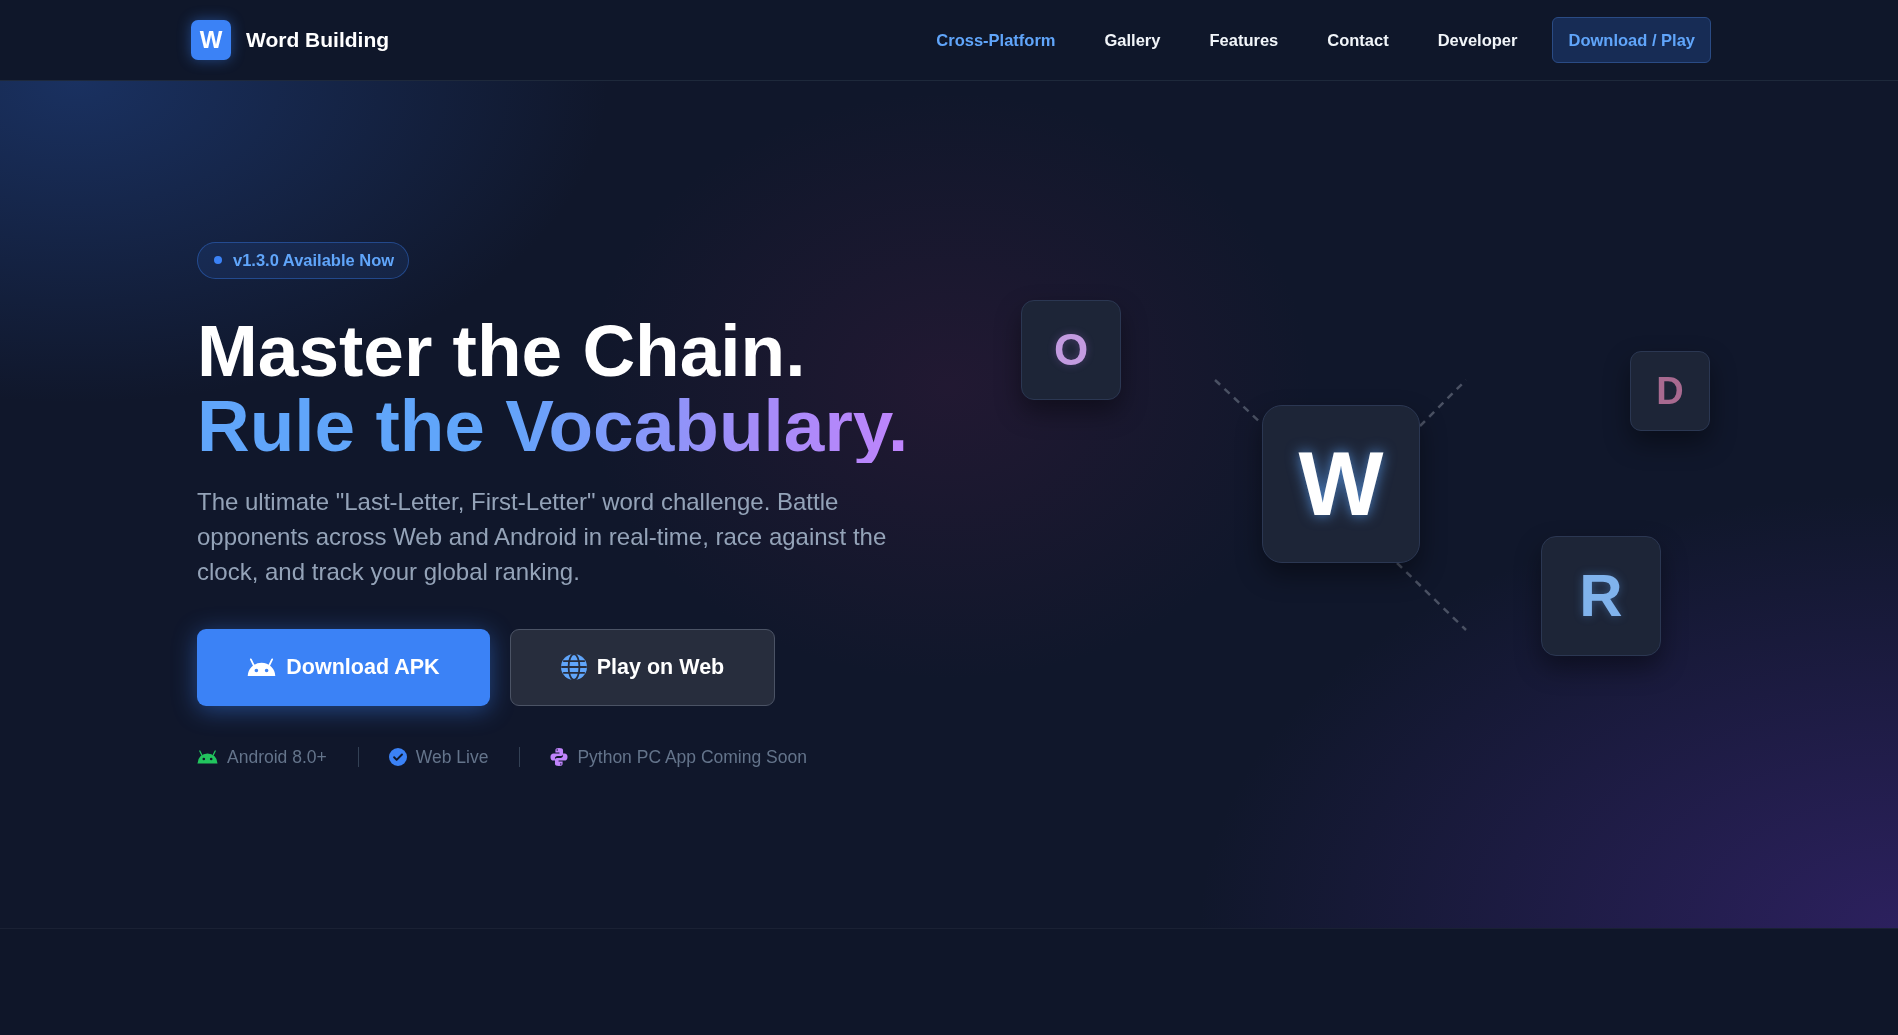 The width and height of the screenshot is (1898, 1035). What do you see at coordinates (1341, 483) in the screenshot?
I see `letter-tile: W` at bounding box center [1341, 483].